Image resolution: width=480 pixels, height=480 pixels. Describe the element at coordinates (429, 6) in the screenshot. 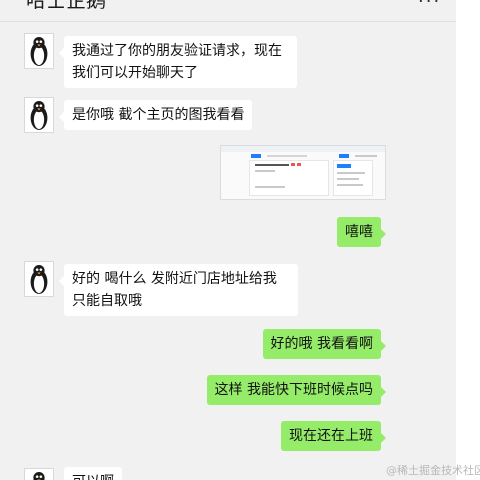

I see `more-dots-icon: ···` at that location.